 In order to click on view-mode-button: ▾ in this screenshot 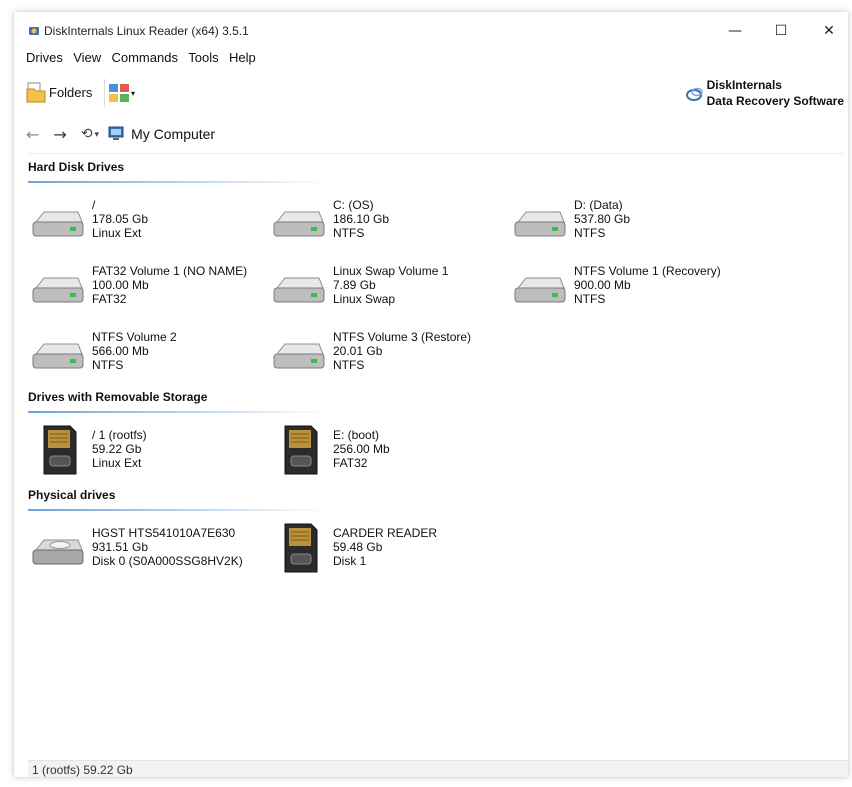, I will do `click(121, 93)`.